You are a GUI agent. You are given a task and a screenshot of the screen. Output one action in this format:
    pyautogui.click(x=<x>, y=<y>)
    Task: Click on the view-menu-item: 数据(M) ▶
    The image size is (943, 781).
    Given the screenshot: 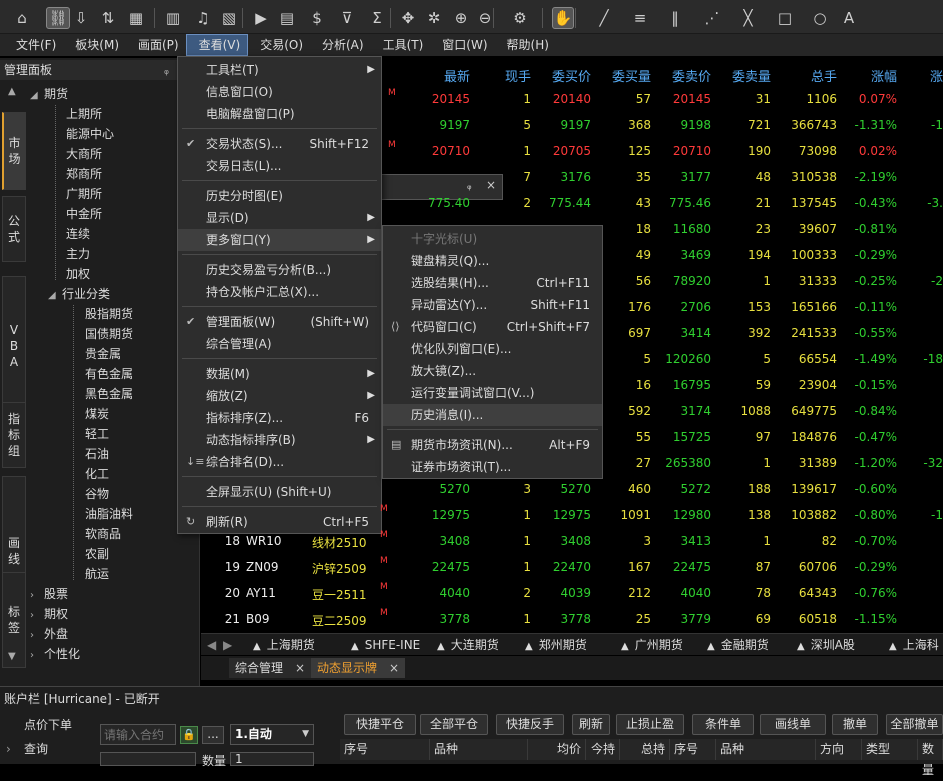 What is the action you would take?
    pyautogui.click(x=279, y=374)
    